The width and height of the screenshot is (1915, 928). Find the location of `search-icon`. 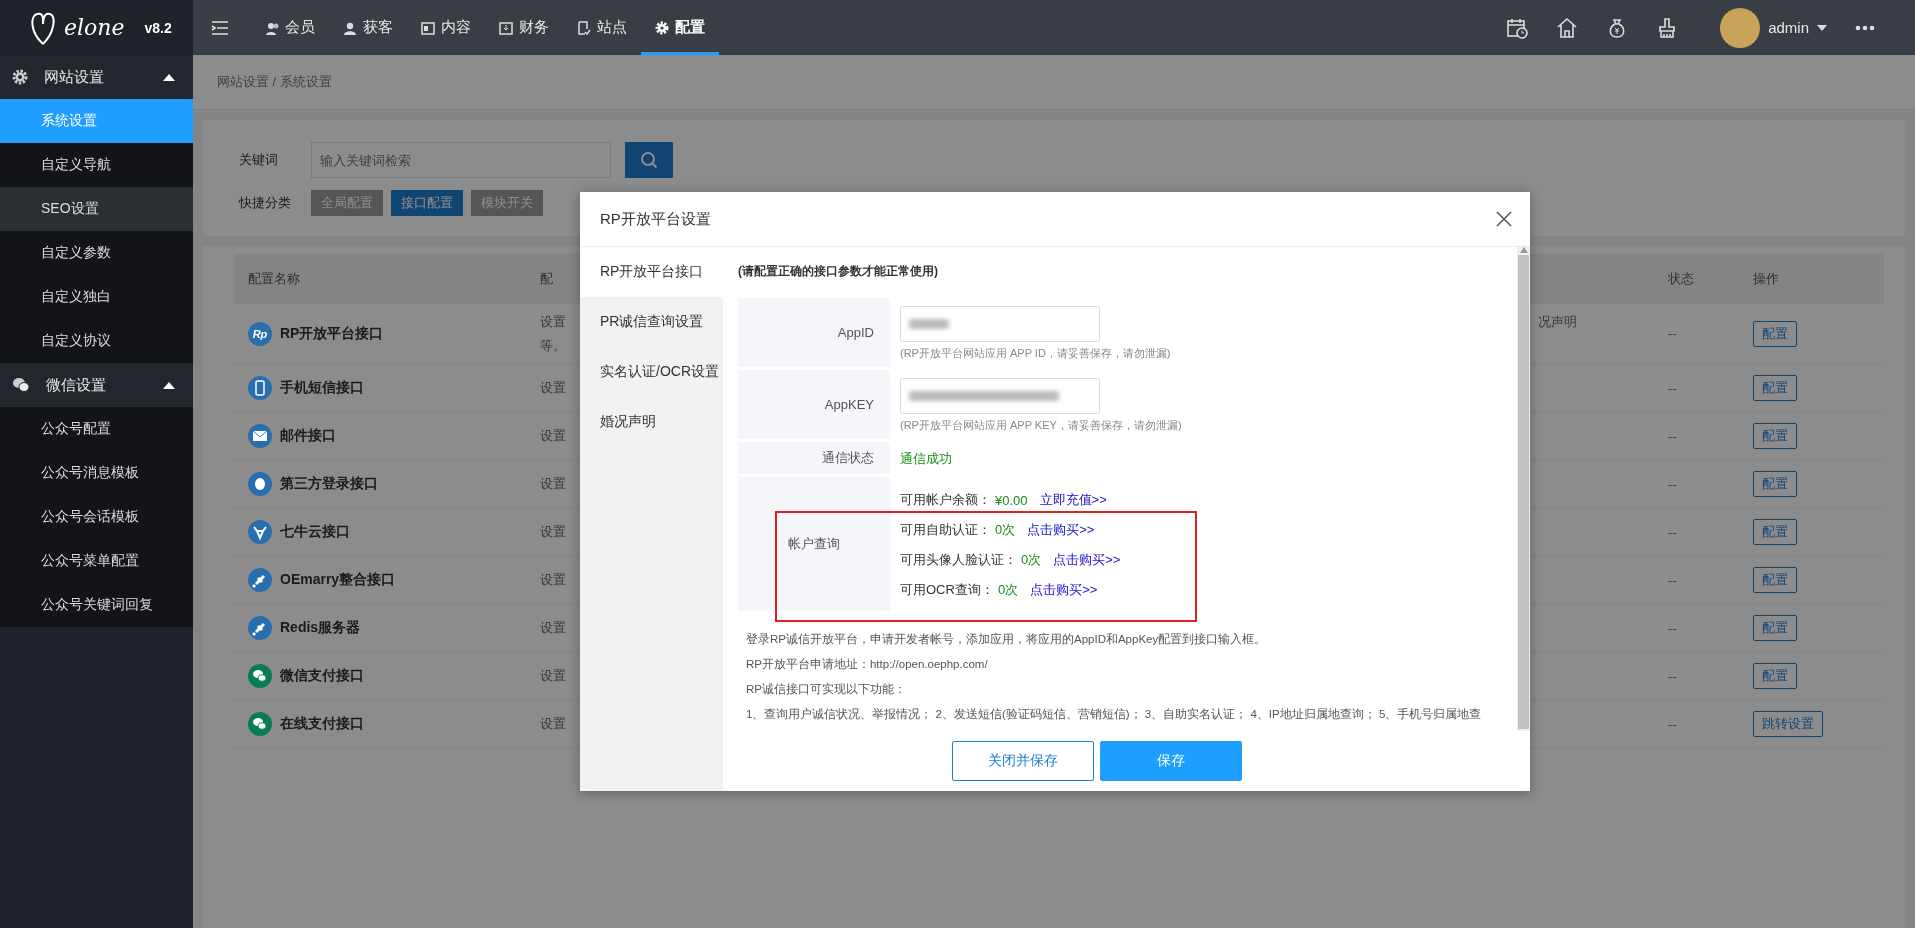

search-icon is located at coordinates (649, 160).